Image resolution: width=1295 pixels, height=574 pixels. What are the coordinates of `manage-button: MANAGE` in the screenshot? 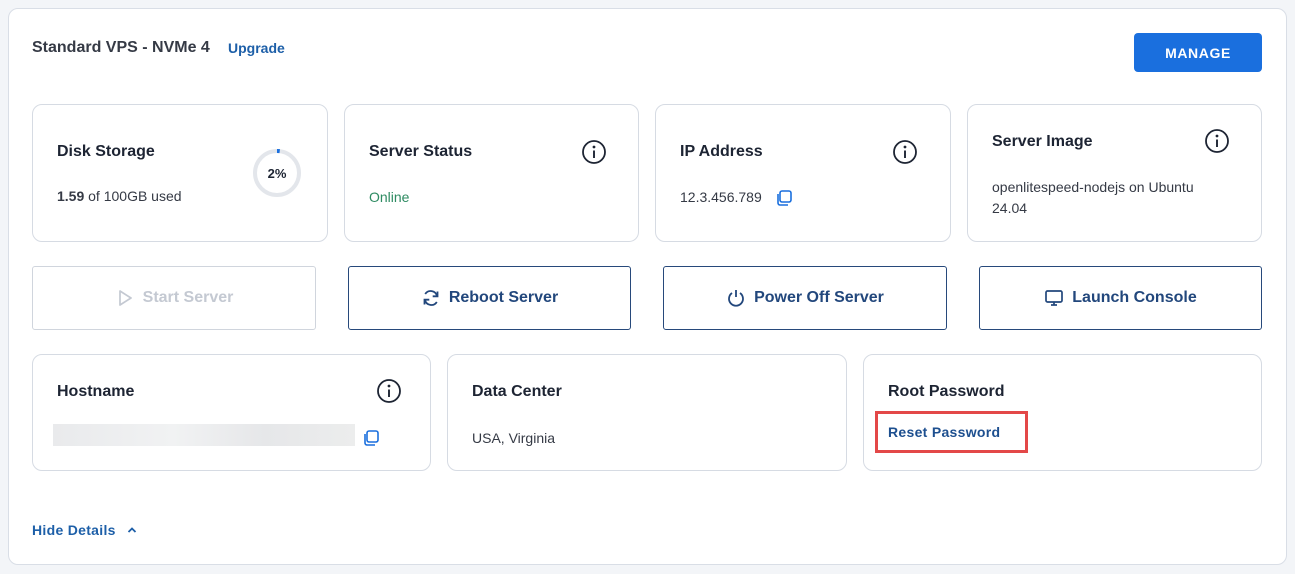 It's located at (1198, 52).